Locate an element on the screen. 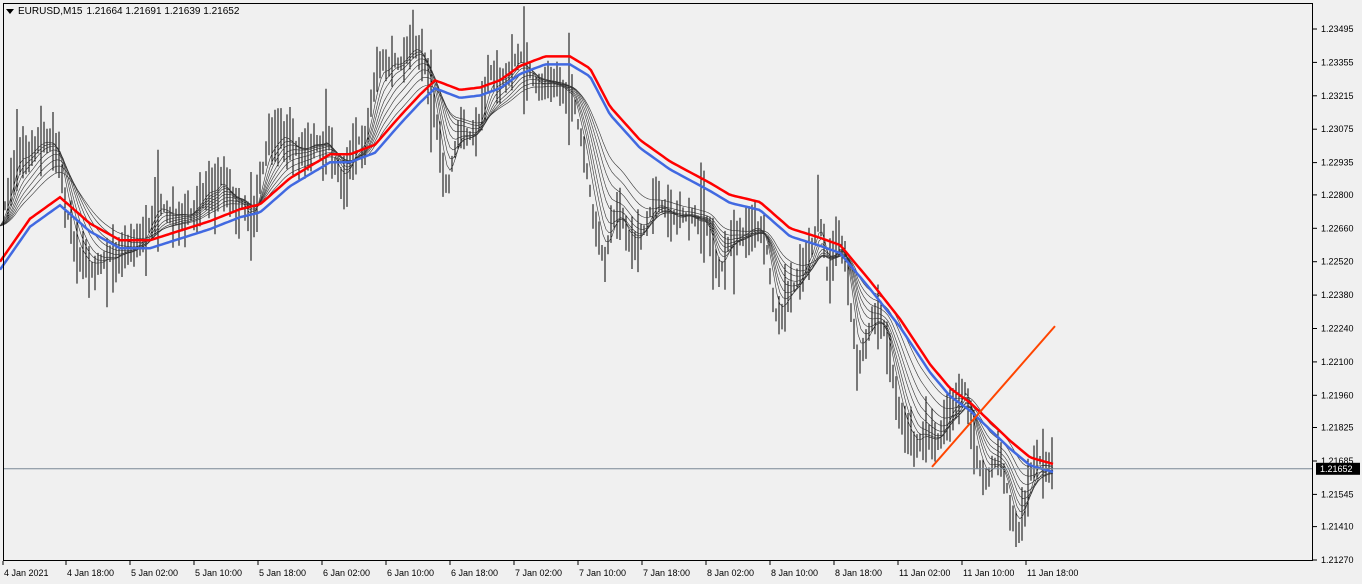  time-tick-label: 7 Jan 10:00 is located at coordinates (602, 573).